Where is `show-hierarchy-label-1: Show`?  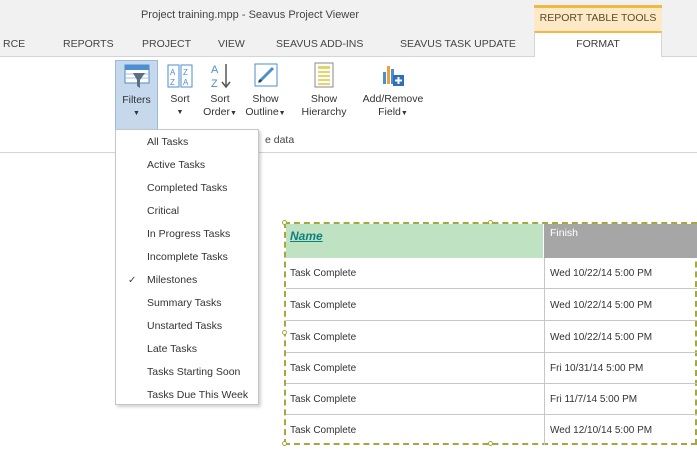
show-hierarchy-label-1: Show is located at coordinates (324, 99).